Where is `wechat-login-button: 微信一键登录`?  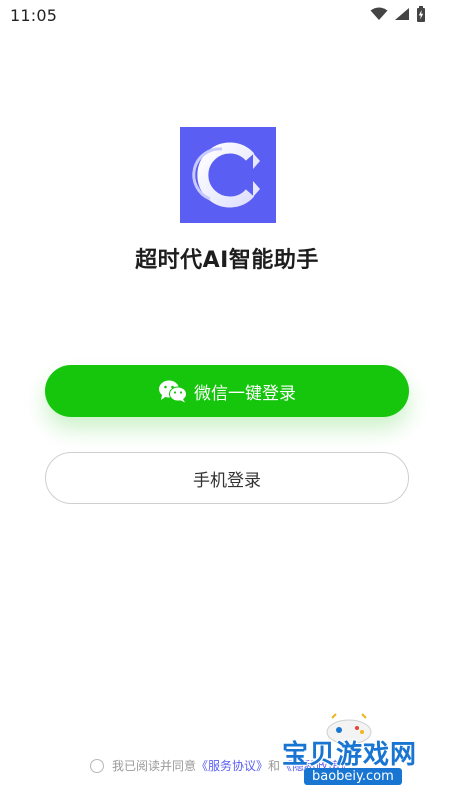 wechat-login-button: 微信一键登录 is located at coordinates (227, 391).